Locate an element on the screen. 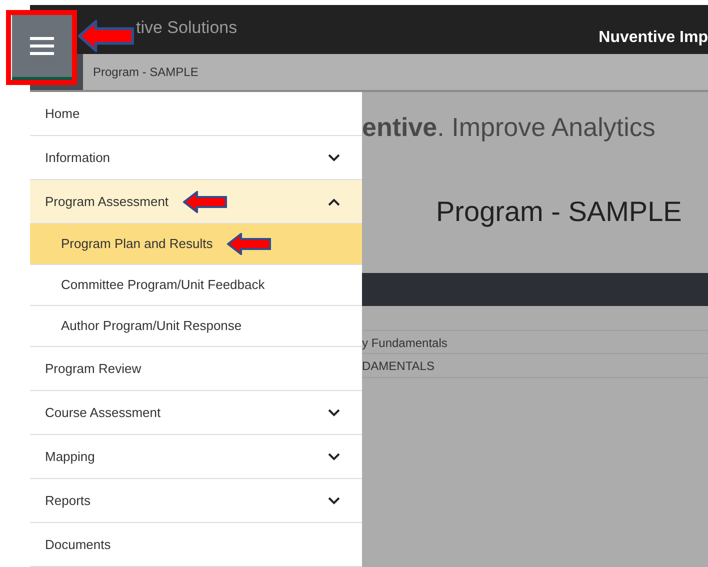 Image resolution: width=708 pixels, height=567 pixels. menu-icon is located at coordinates (42, 46).